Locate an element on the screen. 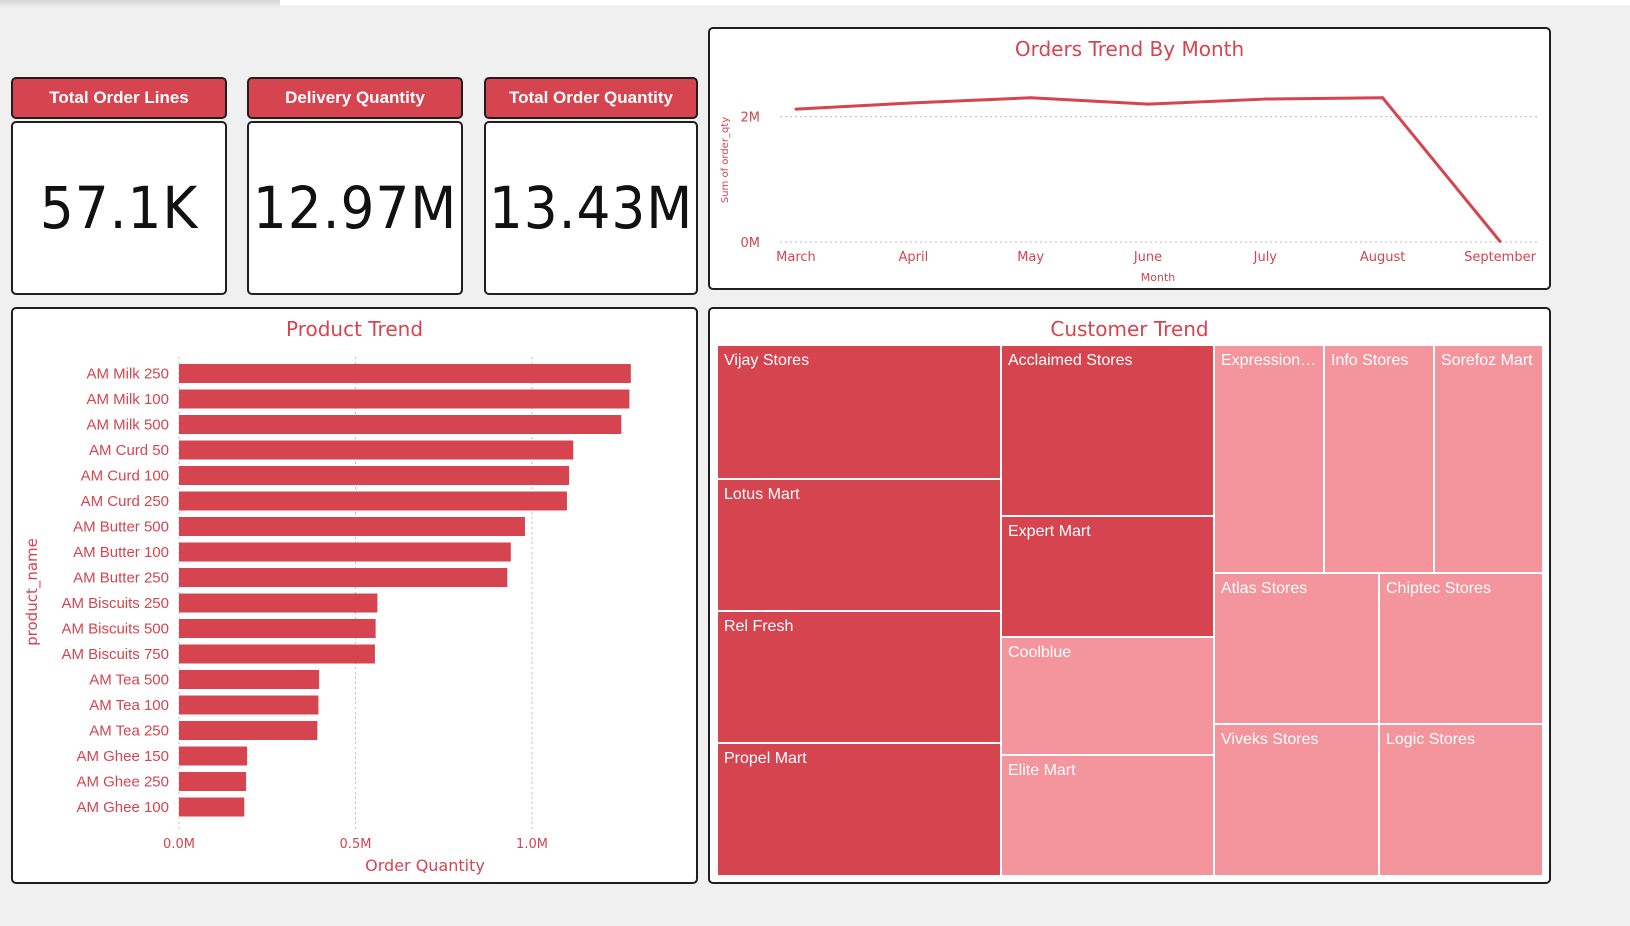 This screenshot has height=926, width=1630. treemap-cell-label: Lotus Mart is located at coordinates (762, 494).